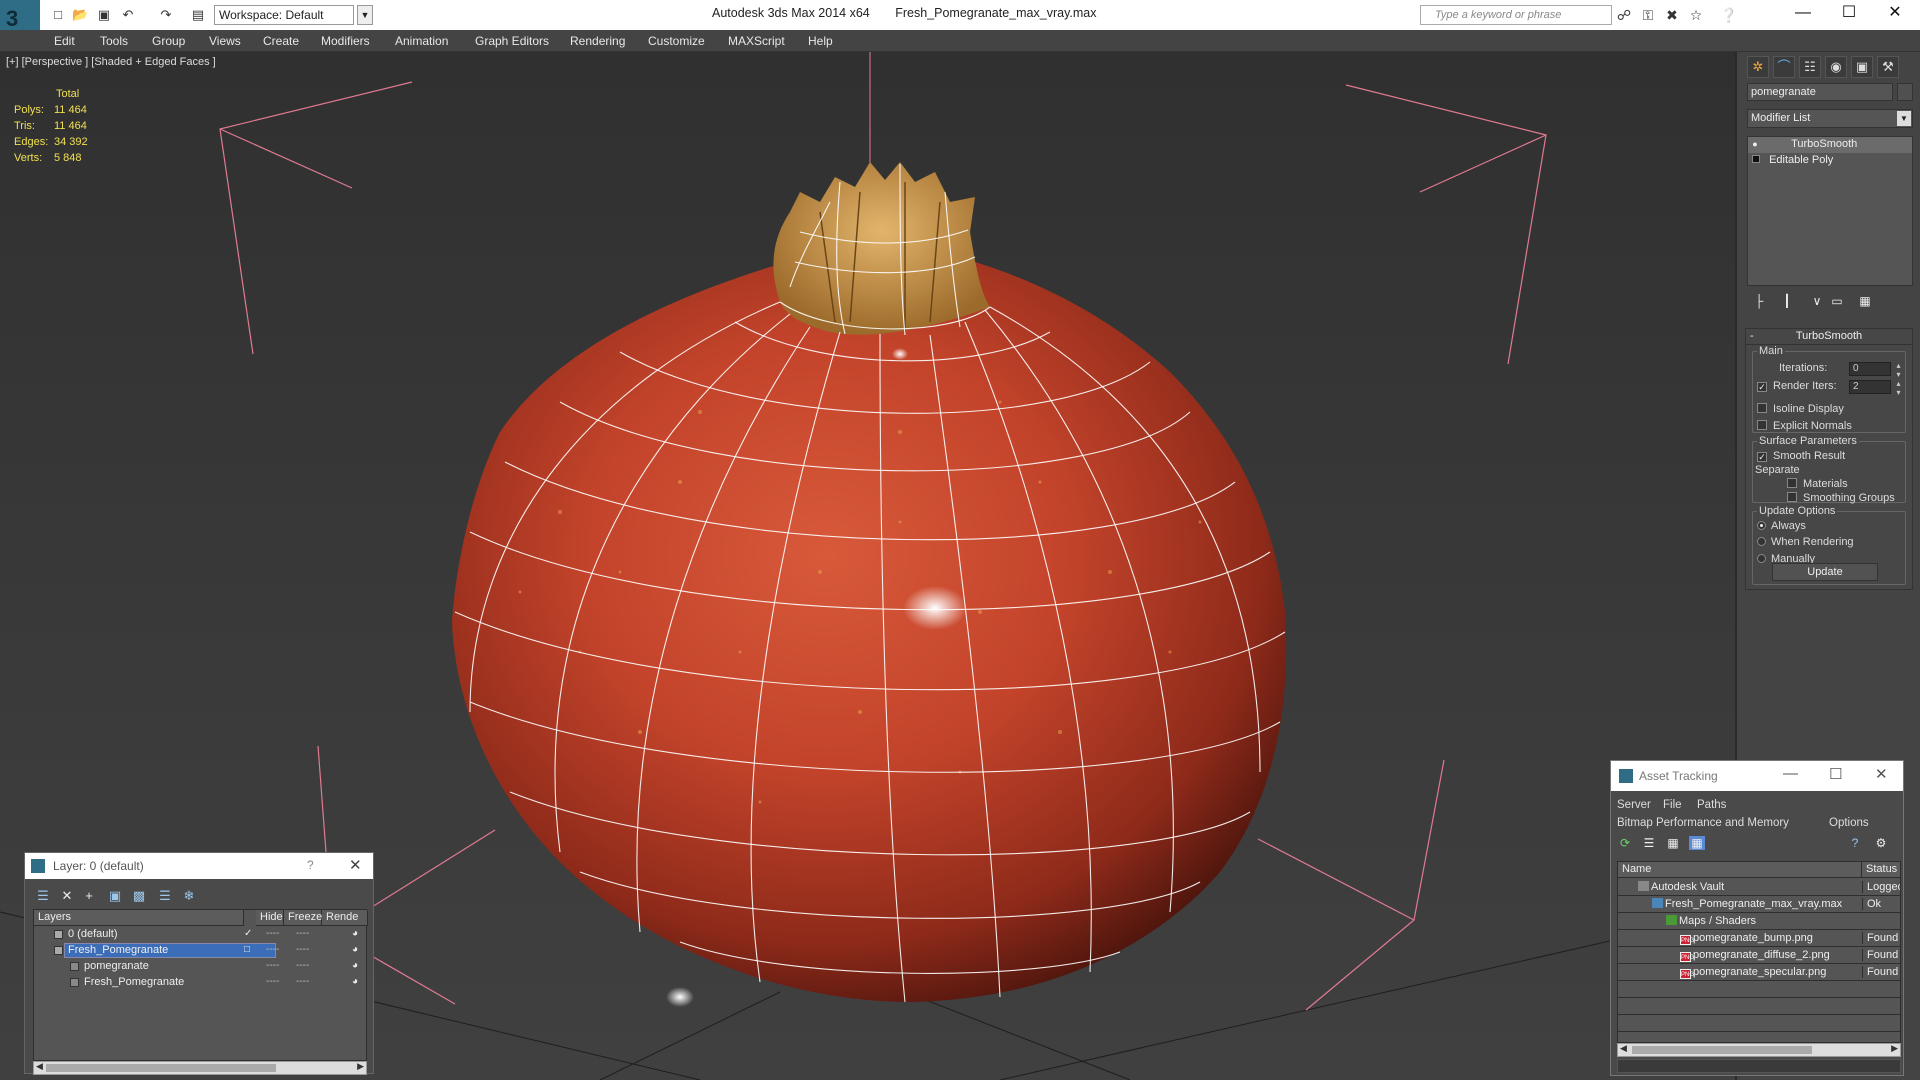 Image resolution: width=1920 pixels, height=1080 pixels. I want to click on select-objects-icon: ▣, so click(115, 895).